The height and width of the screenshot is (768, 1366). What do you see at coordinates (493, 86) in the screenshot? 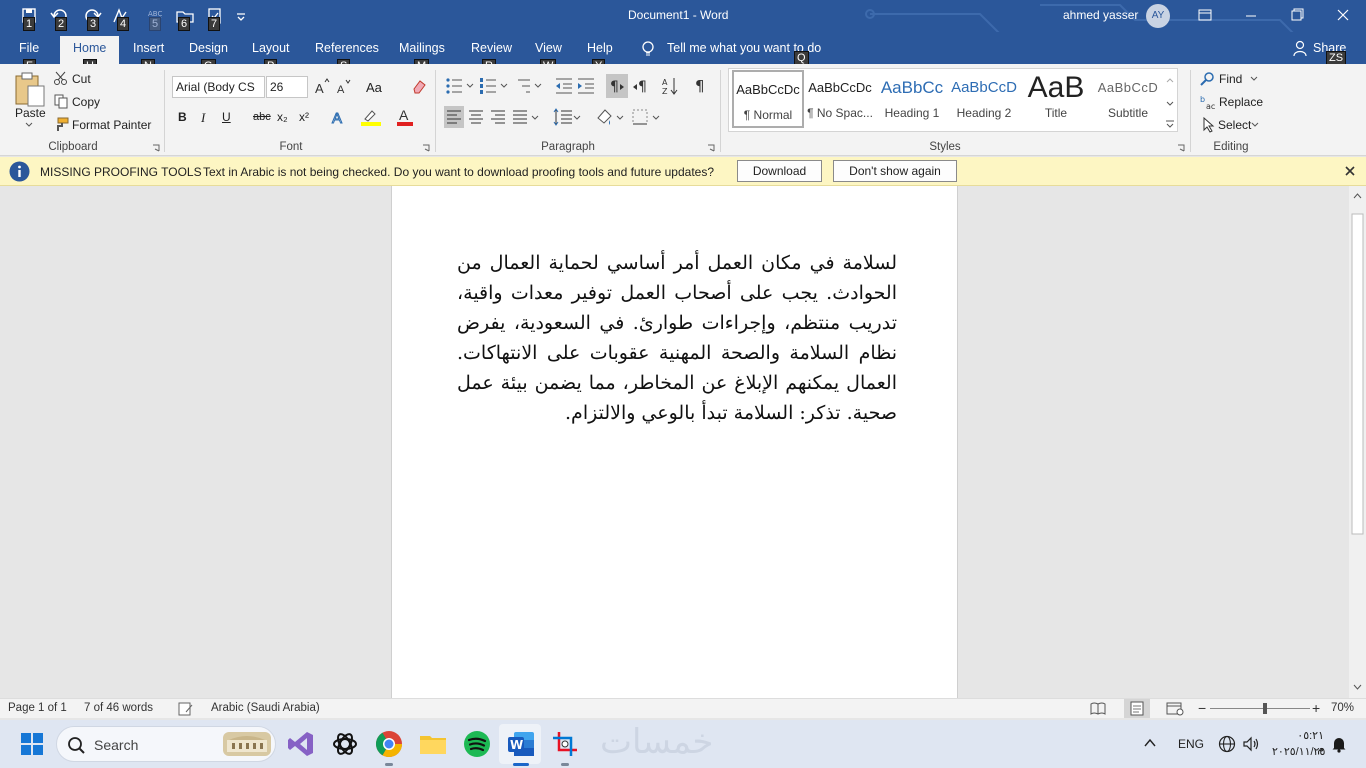
I see `numbering-icon` at bounding box center [493, 86].